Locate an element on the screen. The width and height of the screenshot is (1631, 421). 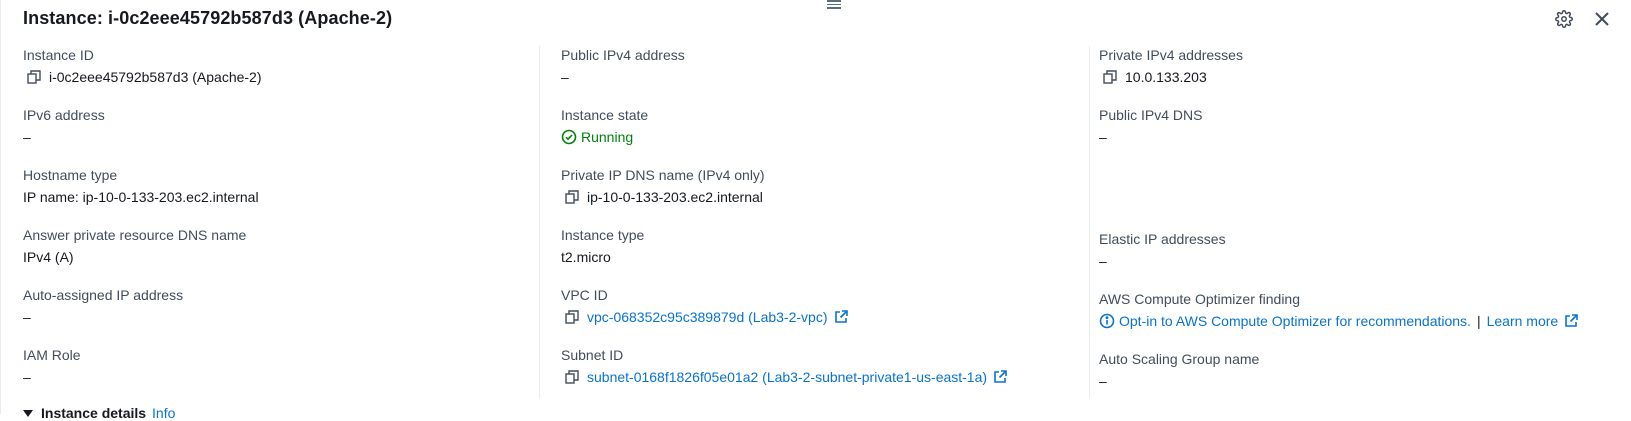
field-label: Auto Scaling Group name is located at coordinates (1179, 359).